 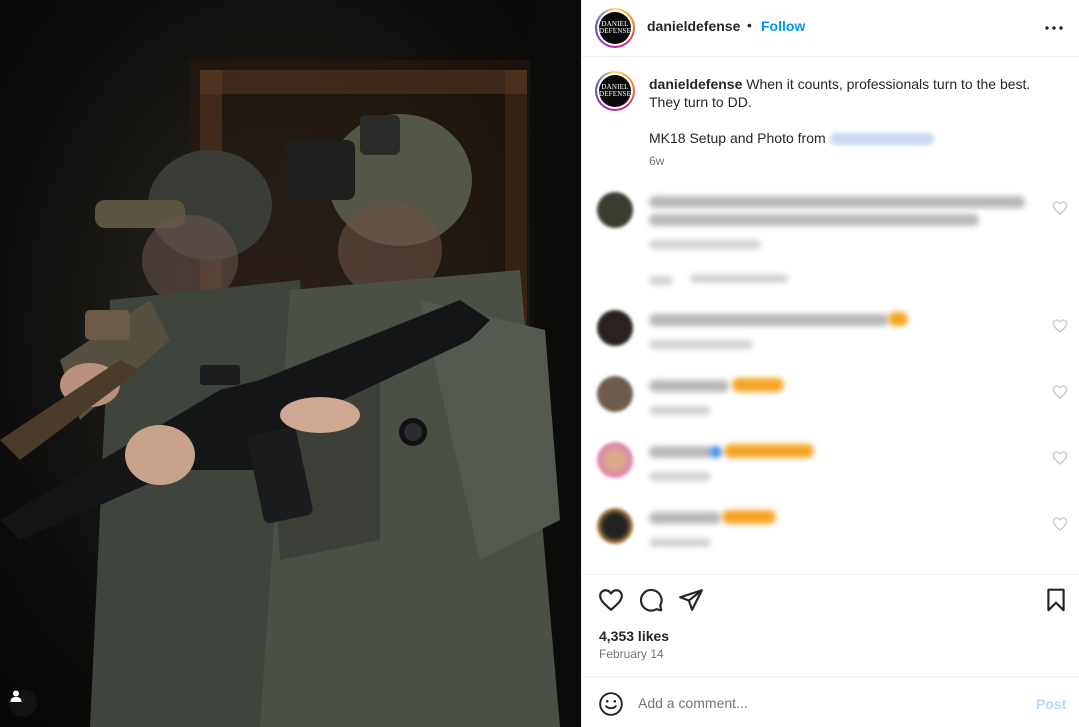 What do you see at coordinates (739, 278) in the screenshot?
I see `view-replies-blurred` at bounding box center [739, 278].